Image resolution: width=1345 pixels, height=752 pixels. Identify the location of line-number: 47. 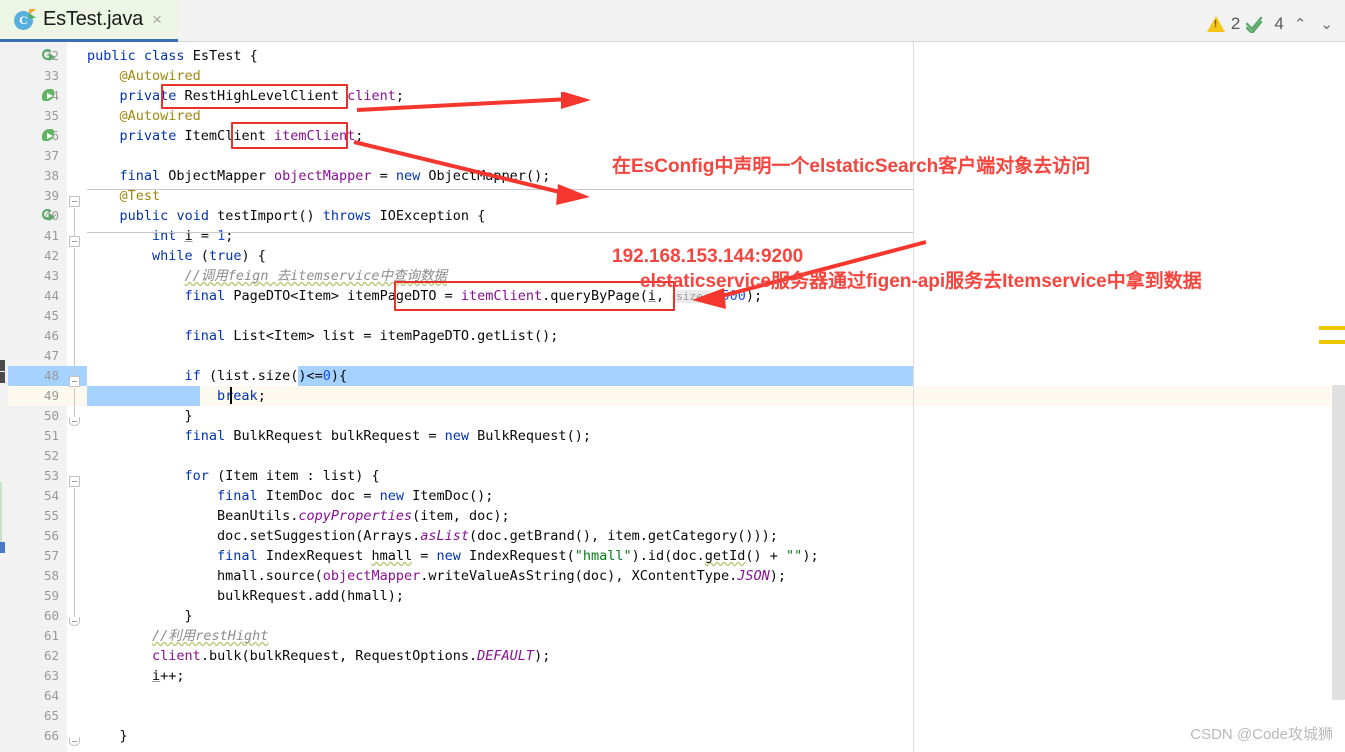
(51, 355).